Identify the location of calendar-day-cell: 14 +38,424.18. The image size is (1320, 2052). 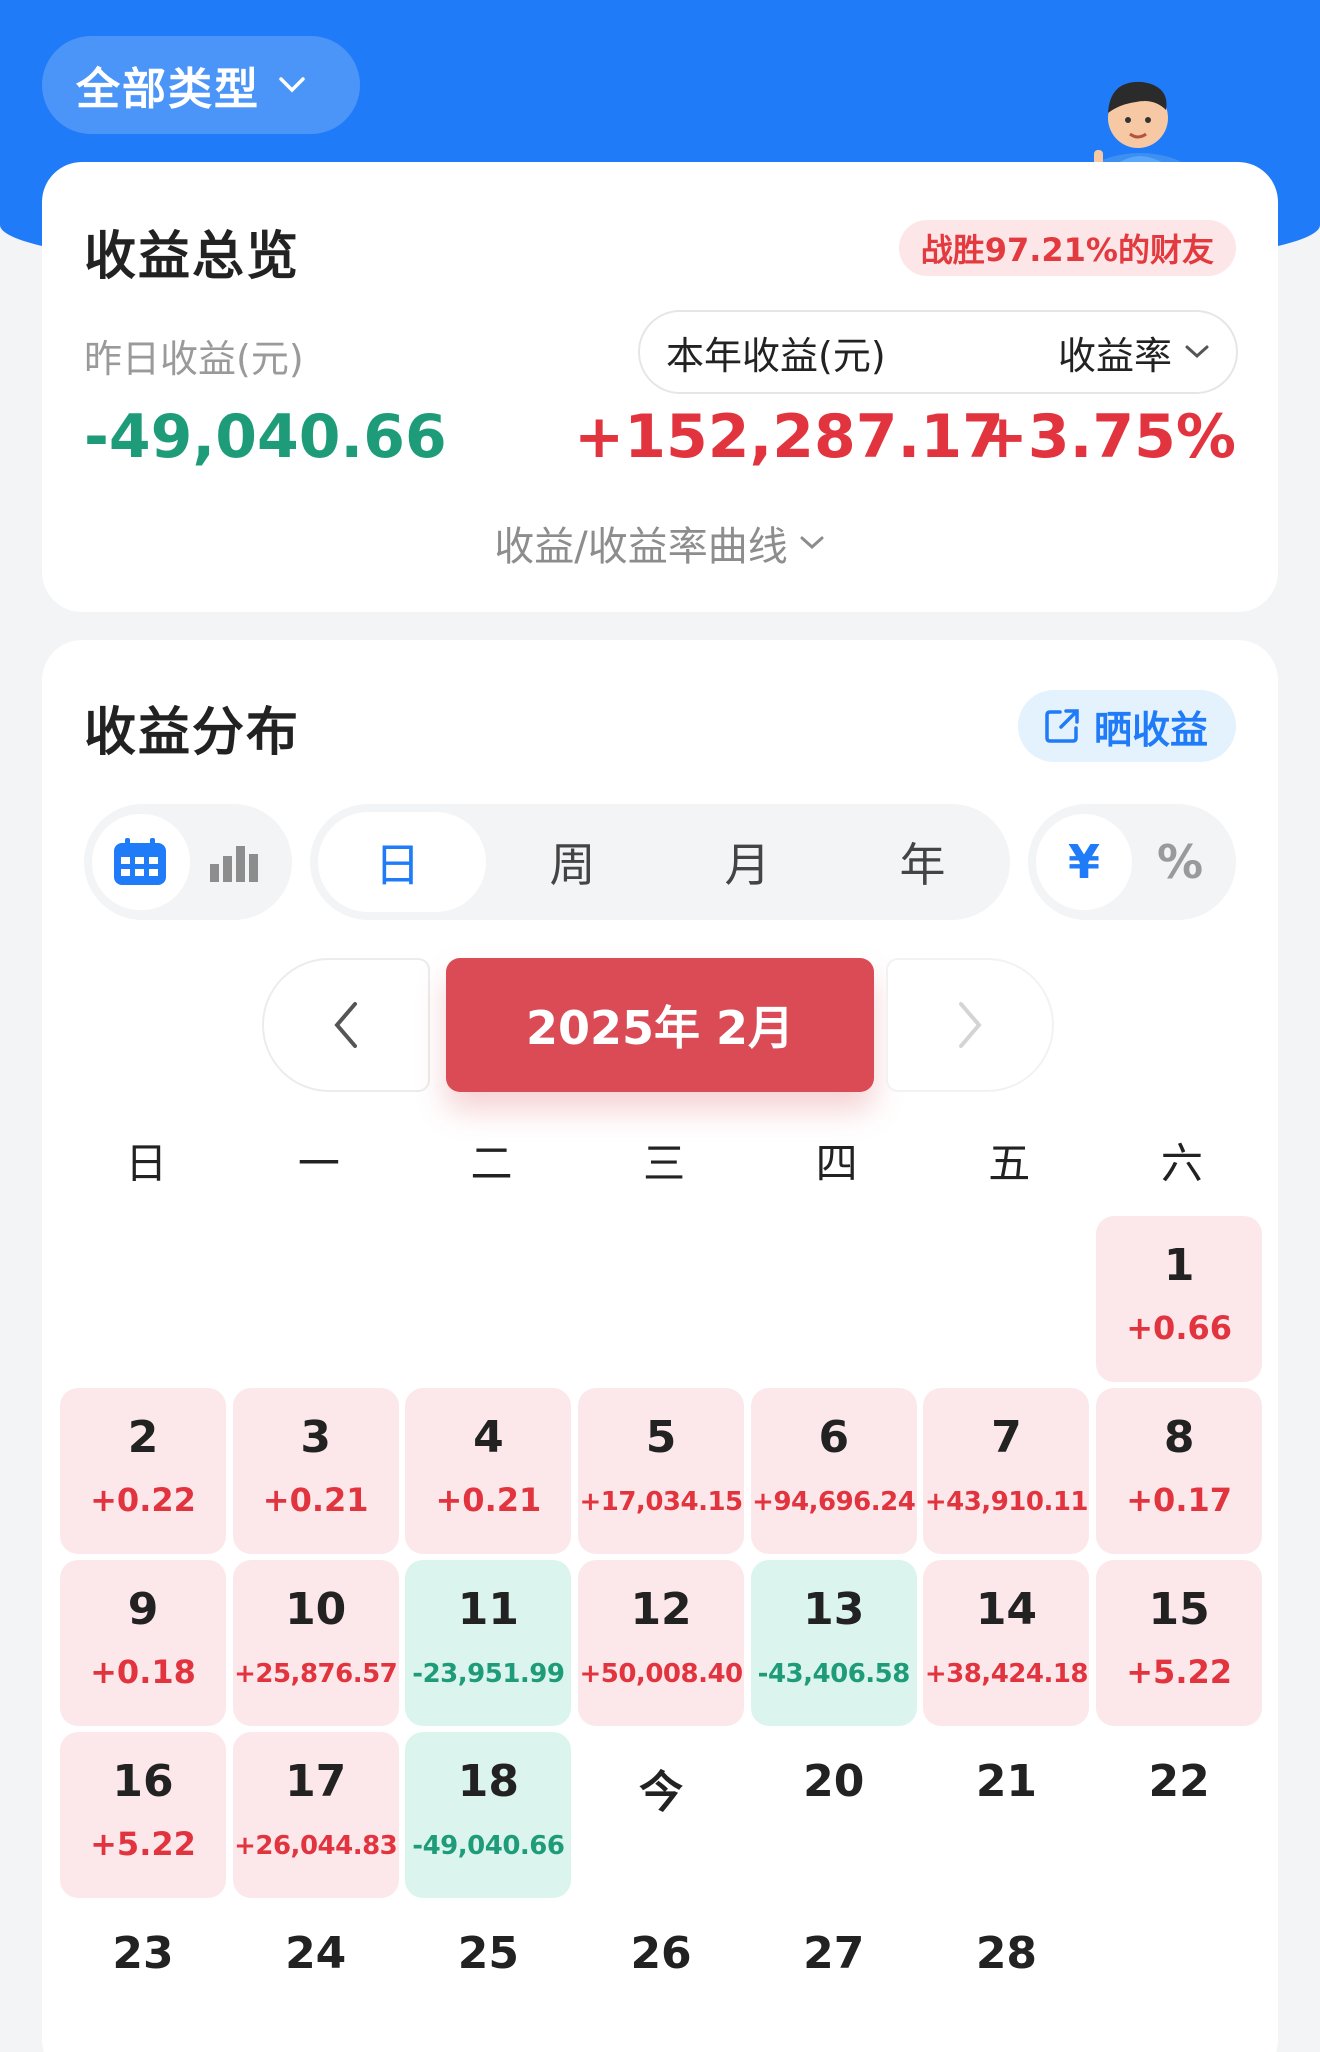
(1006, 1643).